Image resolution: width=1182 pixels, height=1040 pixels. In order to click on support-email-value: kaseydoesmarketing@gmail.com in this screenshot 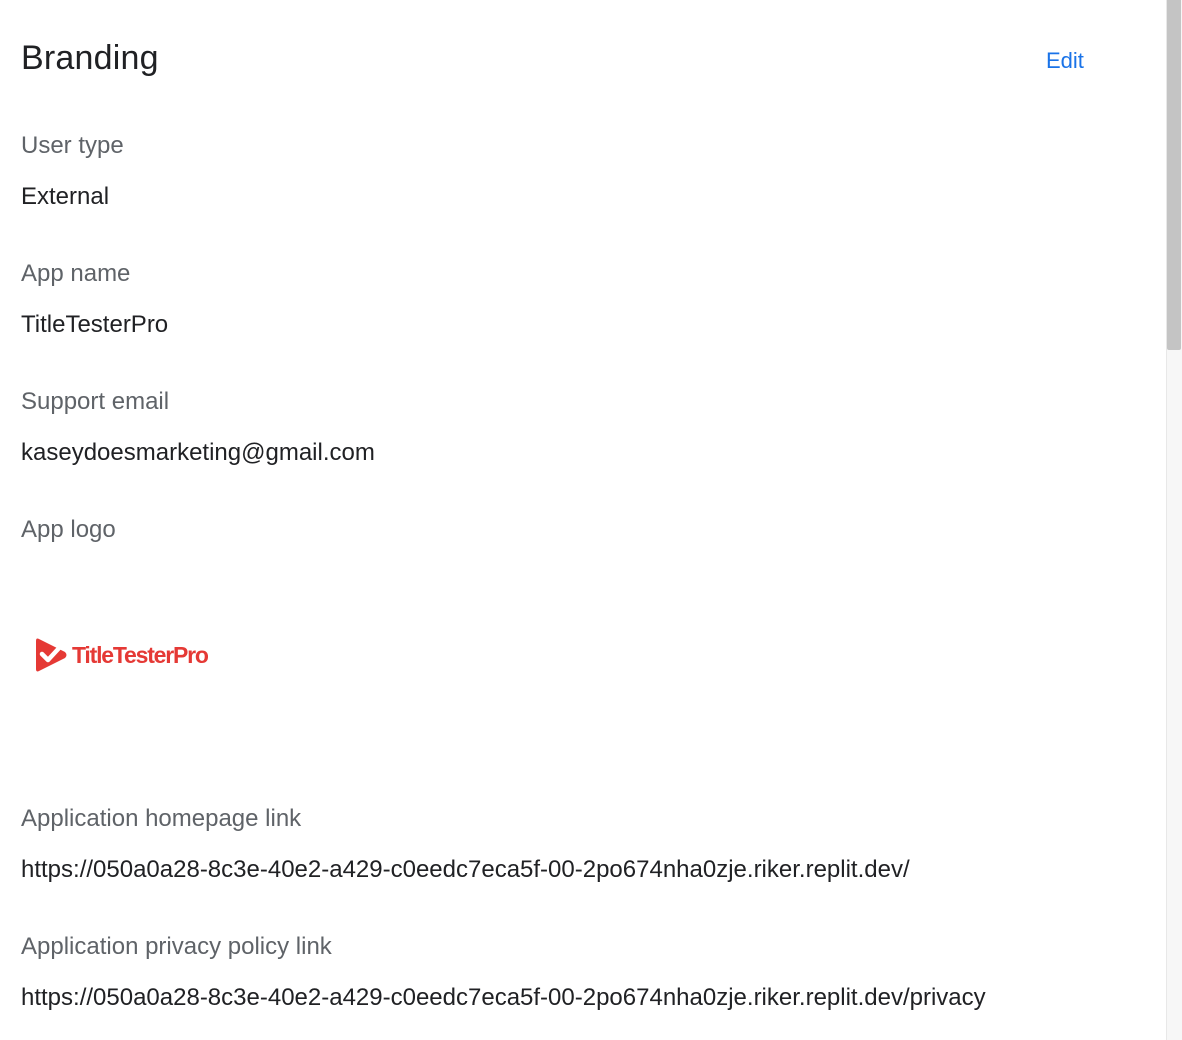, I will do `click(198, 452)`.